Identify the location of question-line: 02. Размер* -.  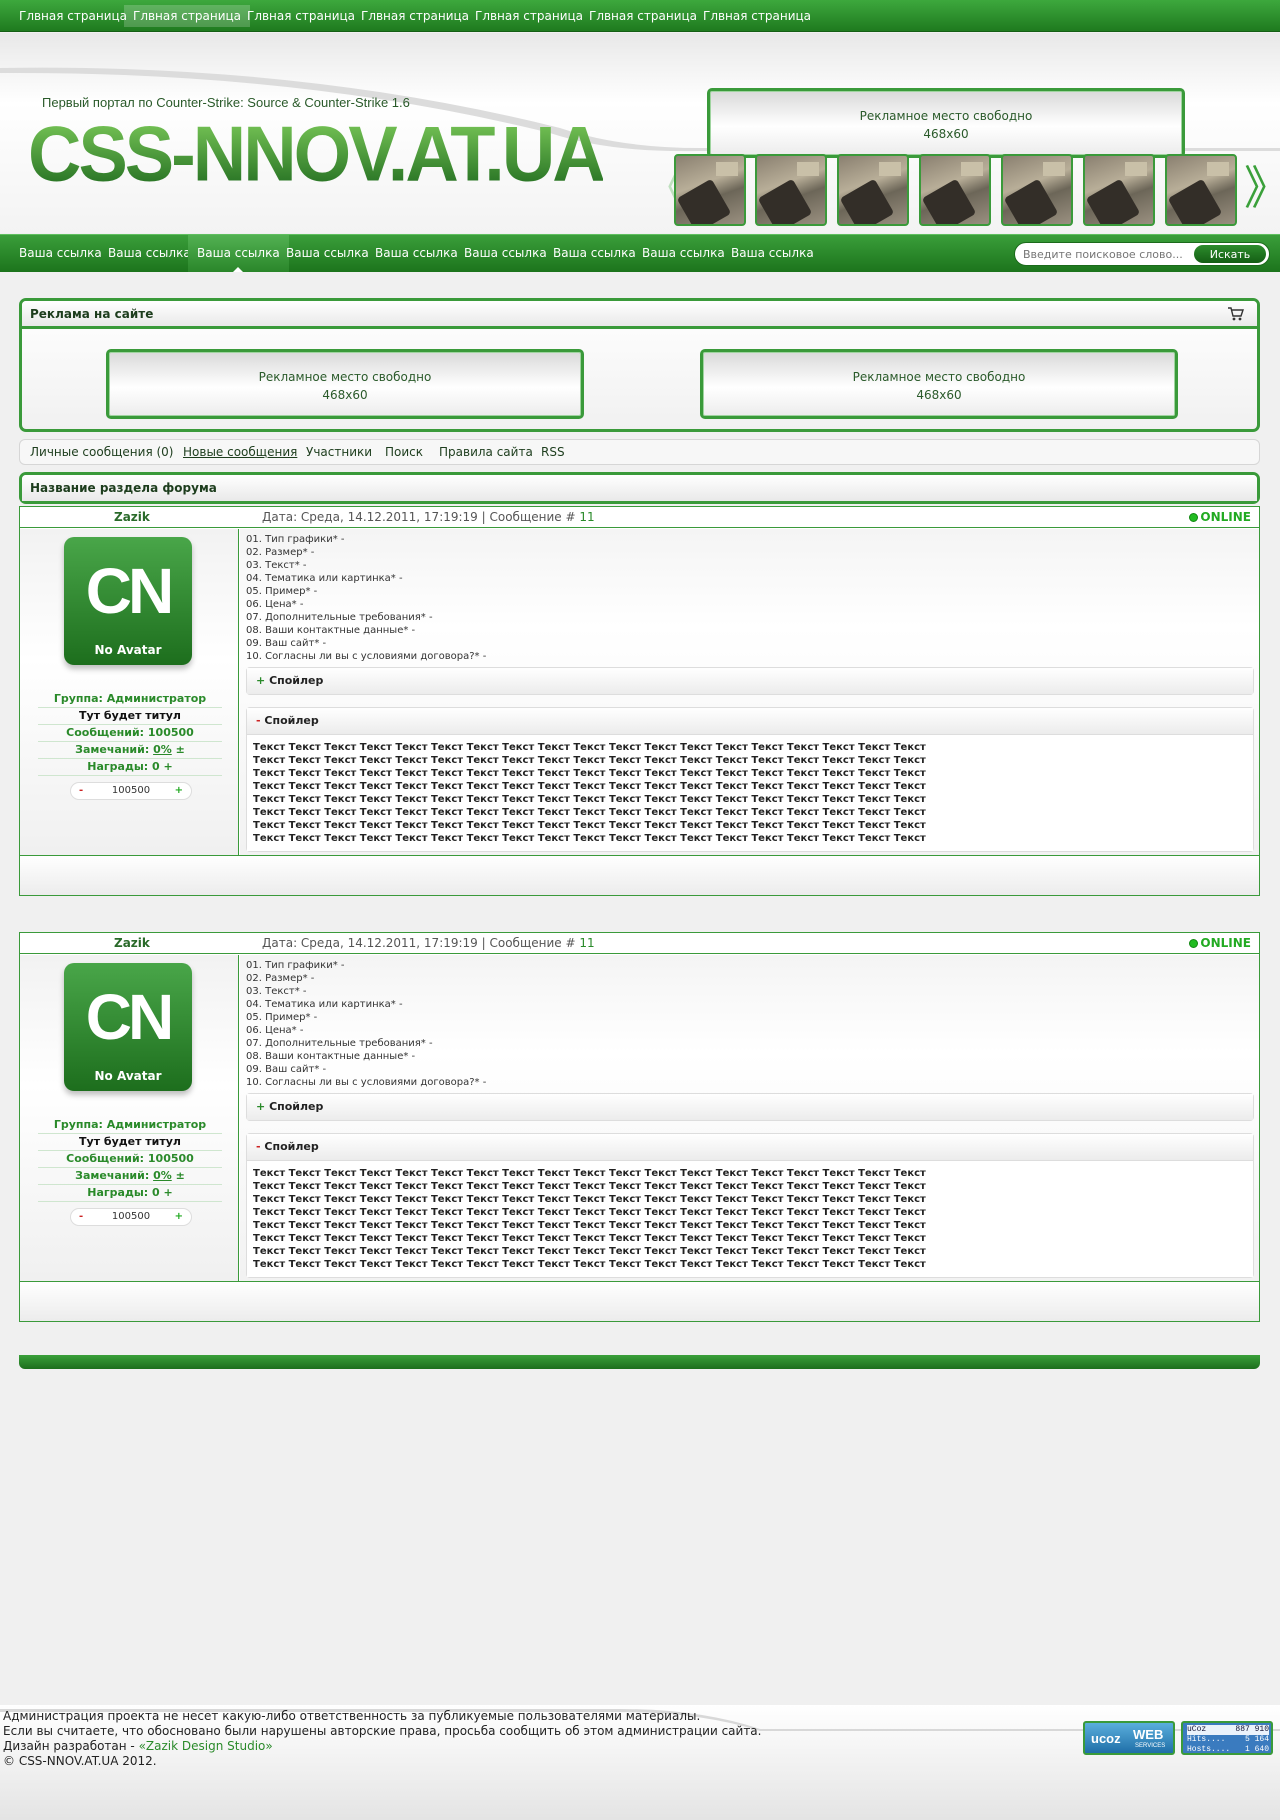
(280, 978).